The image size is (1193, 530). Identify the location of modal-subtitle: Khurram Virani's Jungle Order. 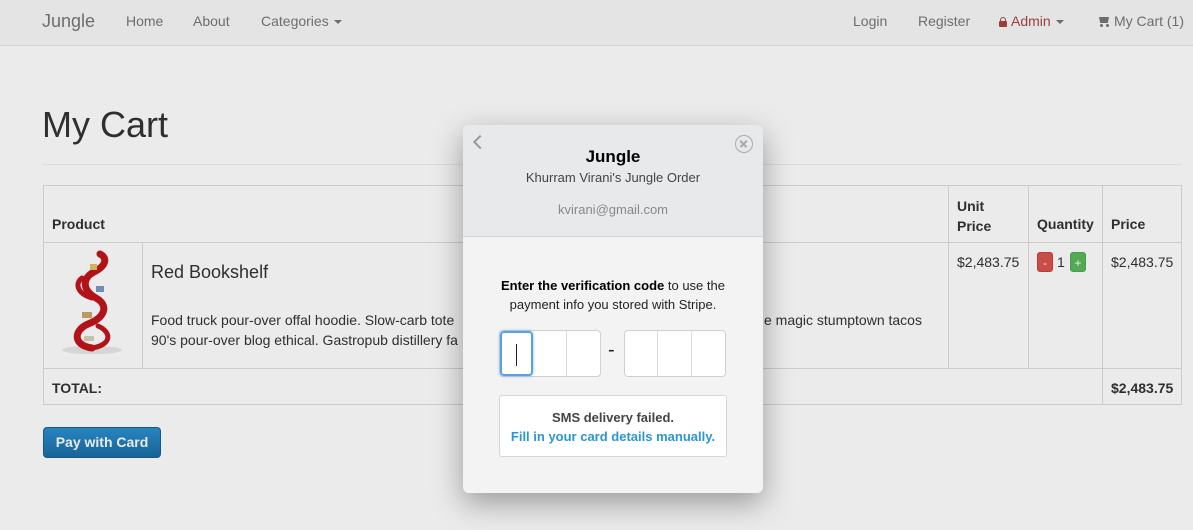
(613, 177).